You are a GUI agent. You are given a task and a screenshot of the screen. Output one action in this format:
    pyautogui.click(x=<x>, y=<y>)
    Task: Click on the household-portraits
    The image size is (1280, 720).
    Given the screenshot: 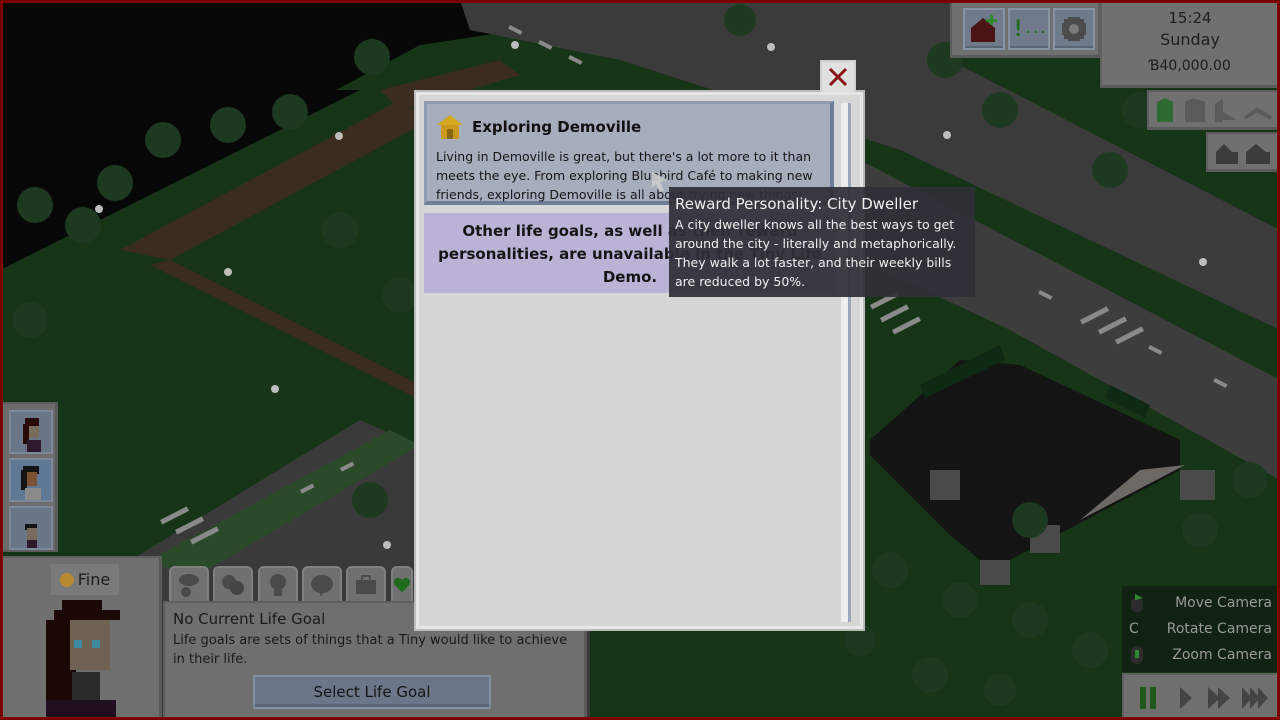 What is the action you would take?
    pyautogui.click(x=29, y=477)
    